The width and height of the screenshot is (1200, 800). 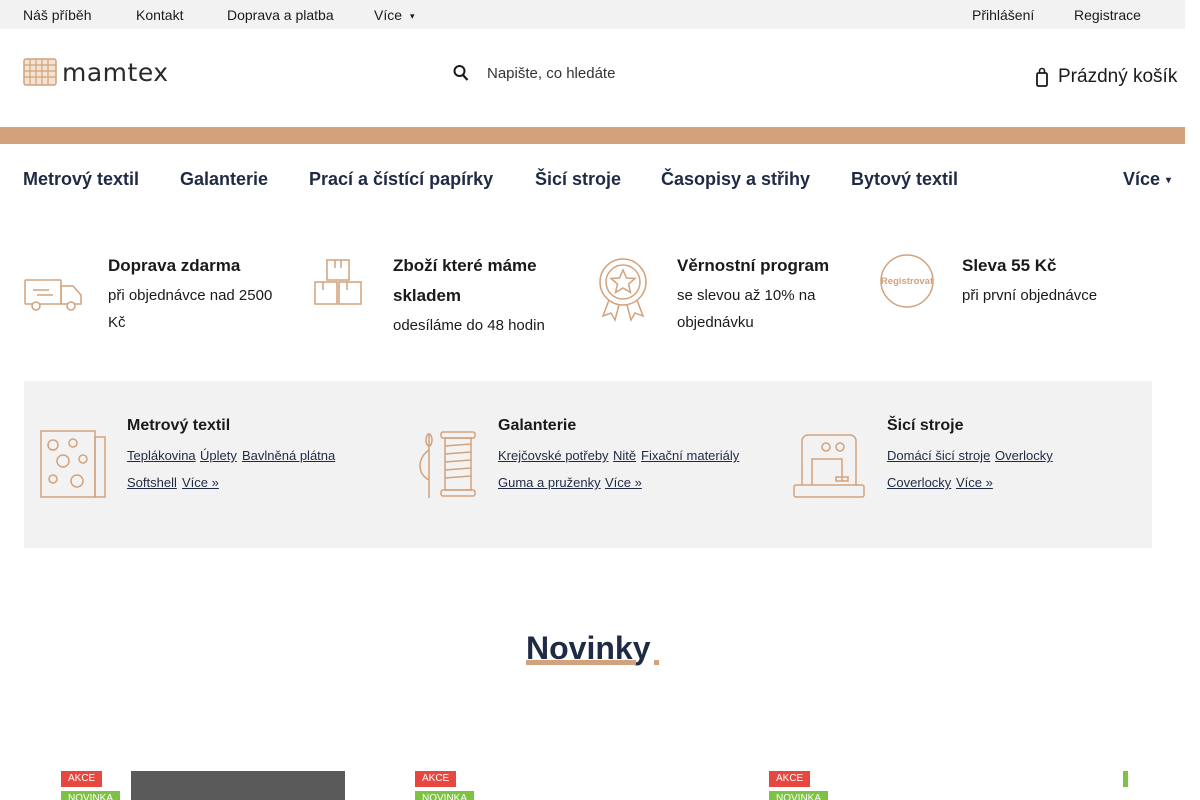 I want to click on category-link-softshell: Softshell, so click(x=152, y=482).